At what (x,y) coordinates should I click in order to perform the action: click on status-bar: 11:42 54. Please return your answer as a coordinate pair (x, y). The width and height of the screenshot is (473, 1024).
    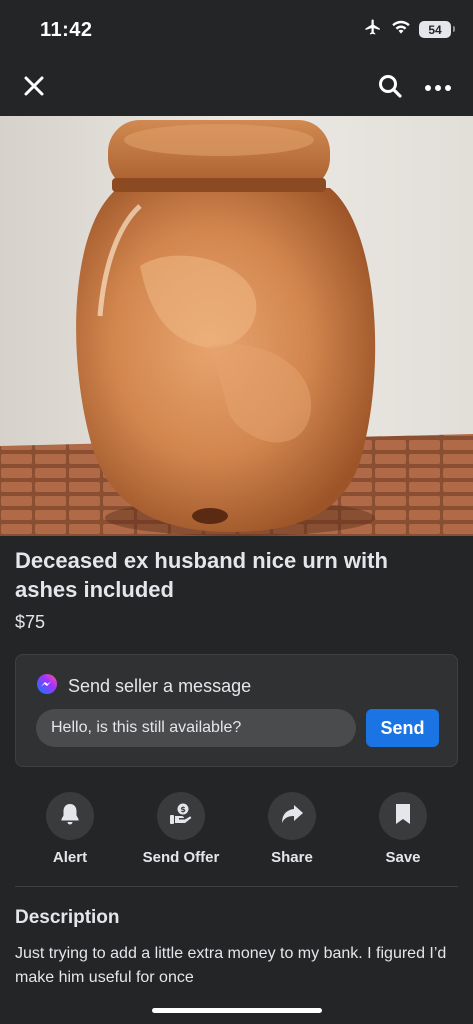
    Looking at the image, I should click on (236, 29).